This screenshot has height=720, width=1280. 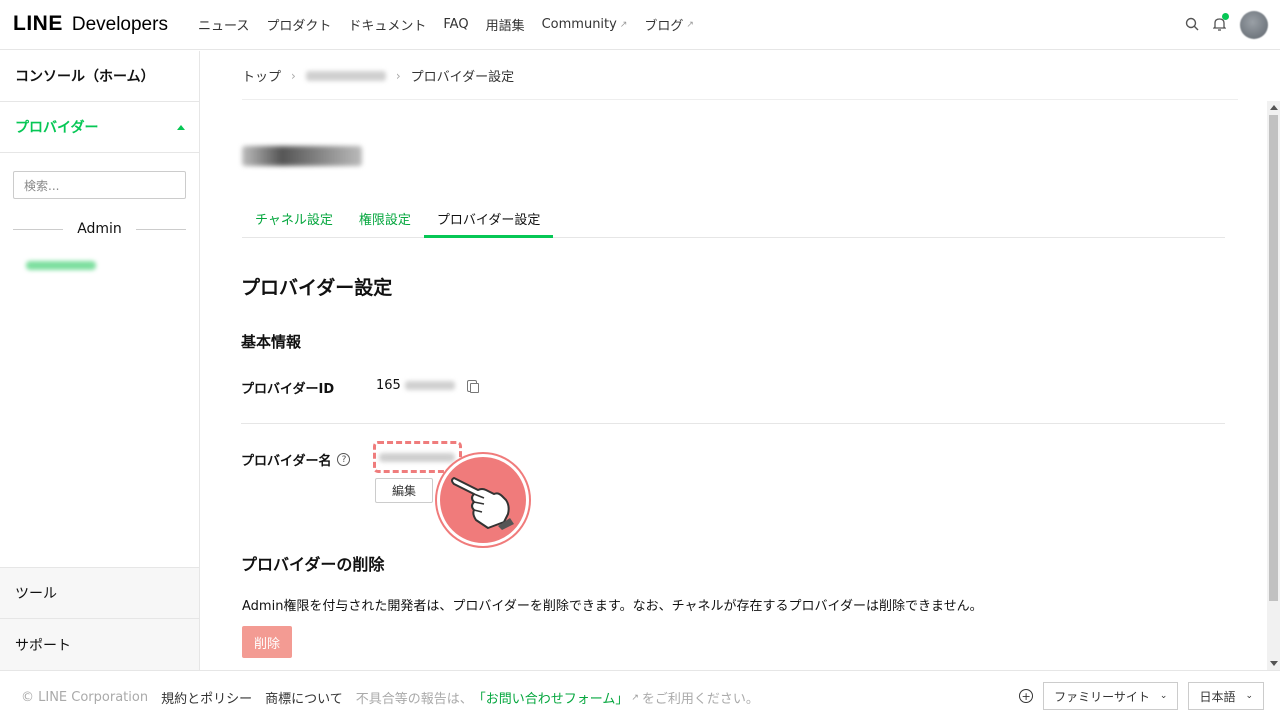 I want to click on logo-line-text: LINE, so click(x=38, y=23).